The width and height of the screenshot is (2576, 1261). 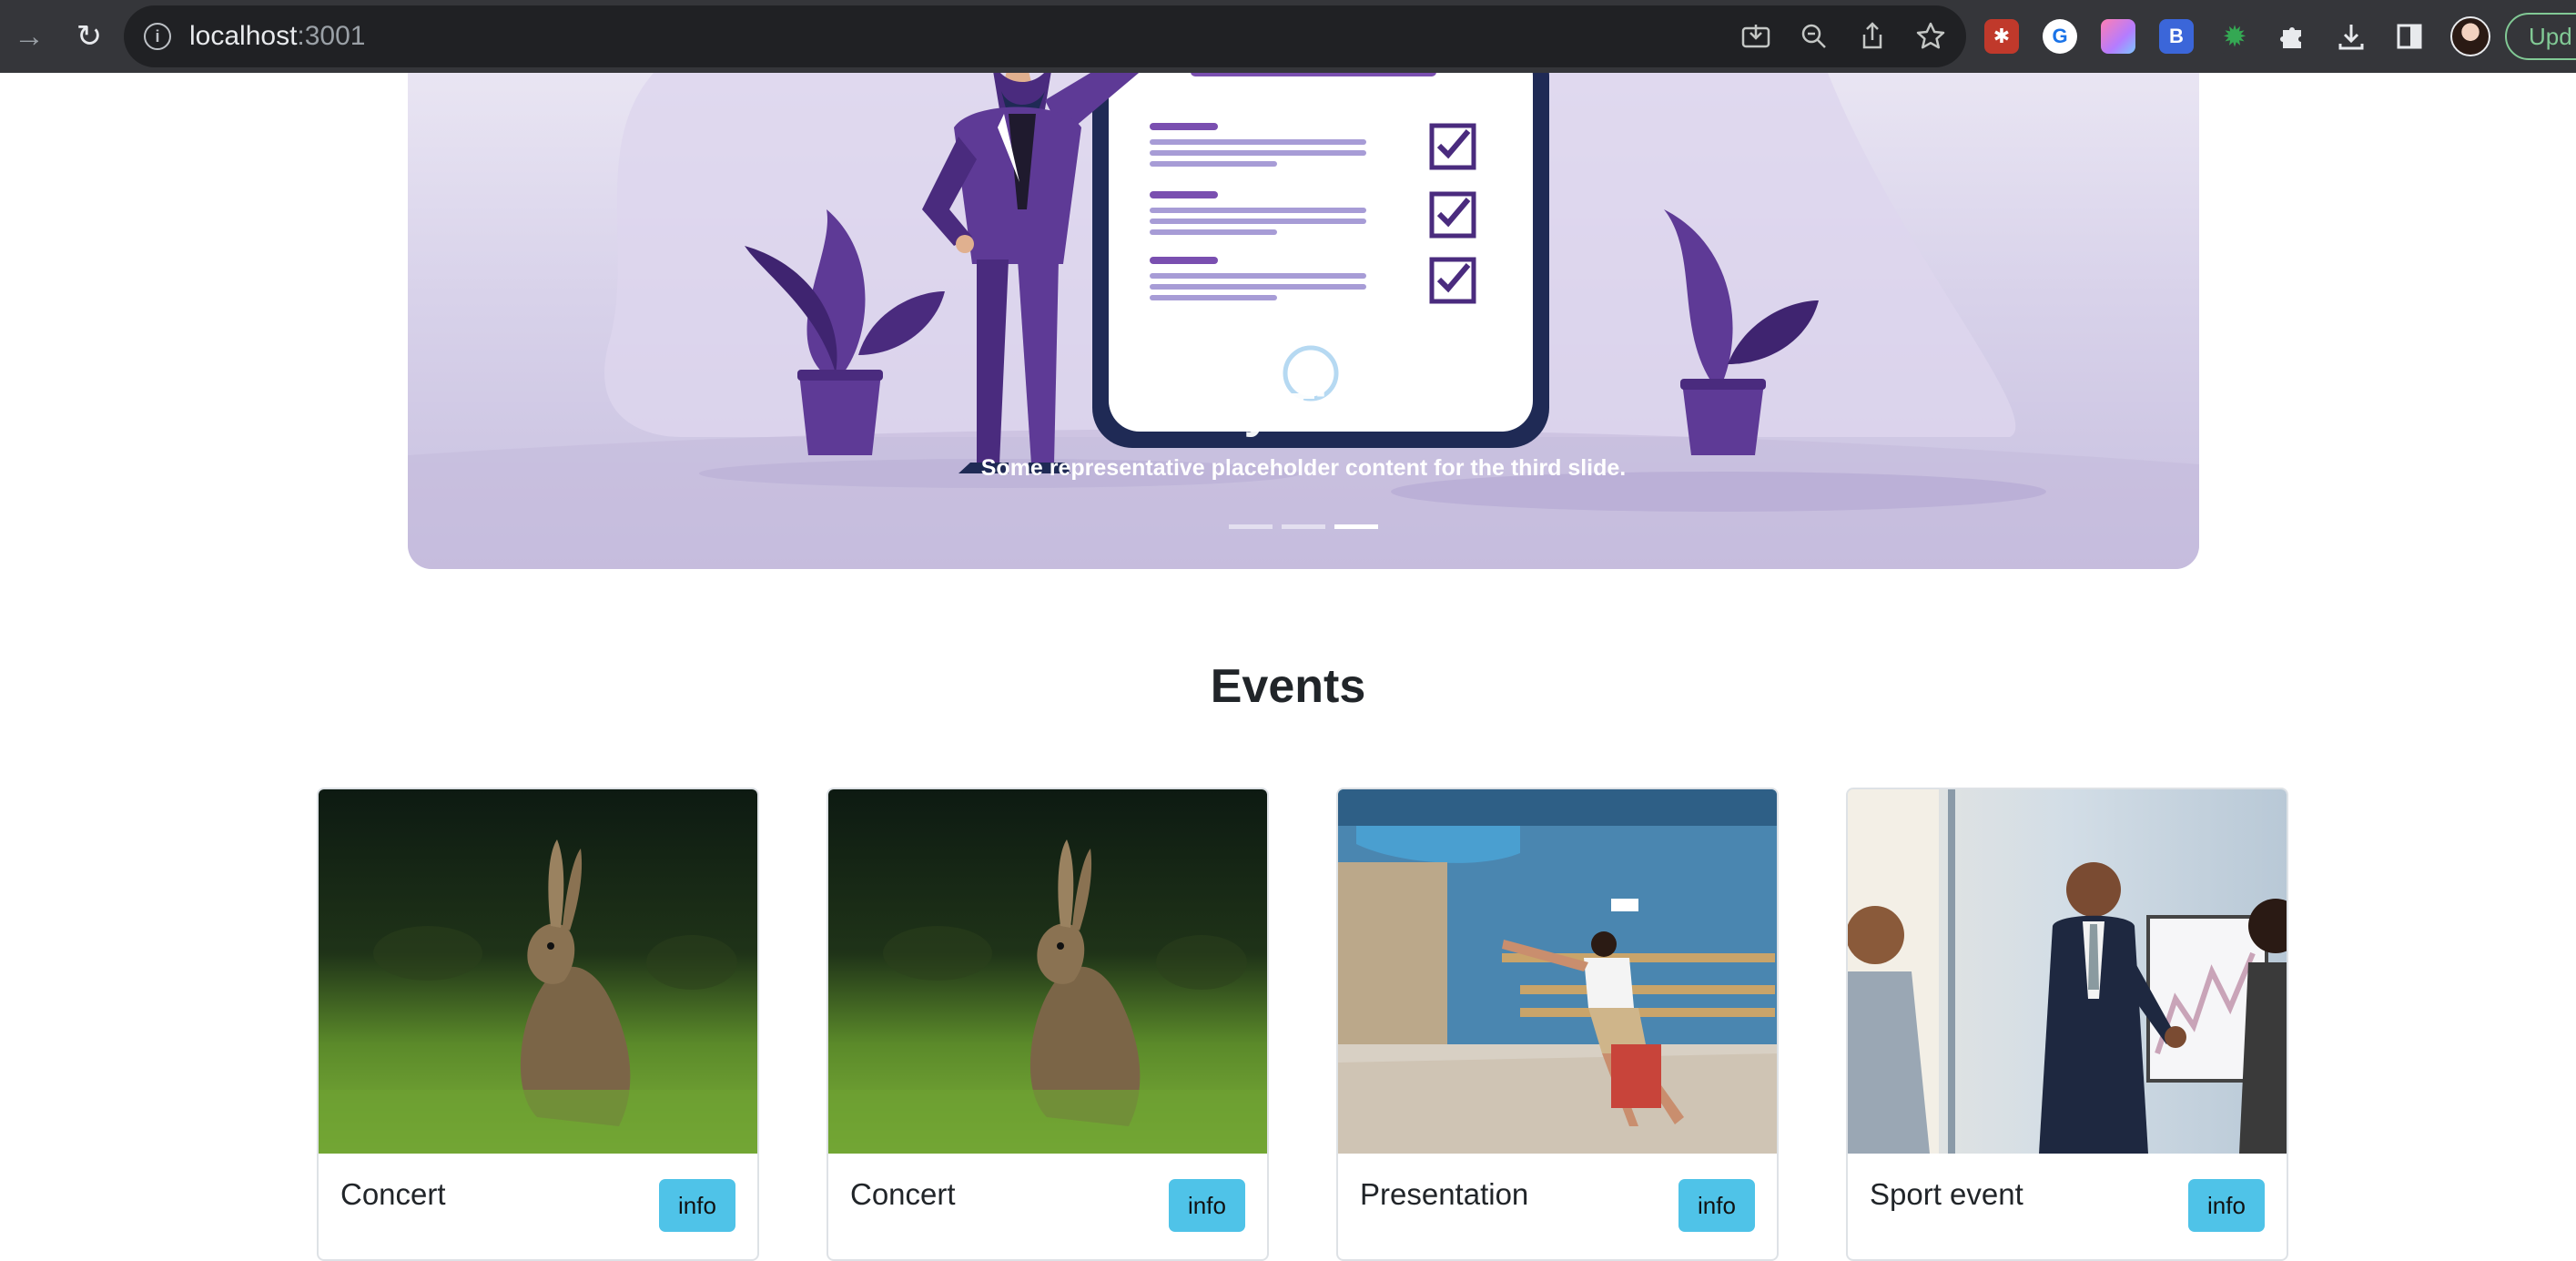 I want to click on woman-with-suitcase-photo, so click(x=1557, y=971).